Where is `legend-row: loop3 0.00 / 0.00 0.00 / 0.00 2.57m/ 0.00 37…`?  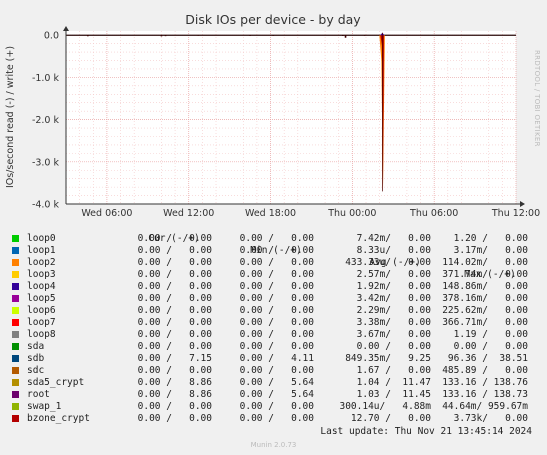
legend-row: loop3 0.00 / 0.00 0.00 / 0.00 2.57m/ 0.00 37… is located at coordinates (270, 275).